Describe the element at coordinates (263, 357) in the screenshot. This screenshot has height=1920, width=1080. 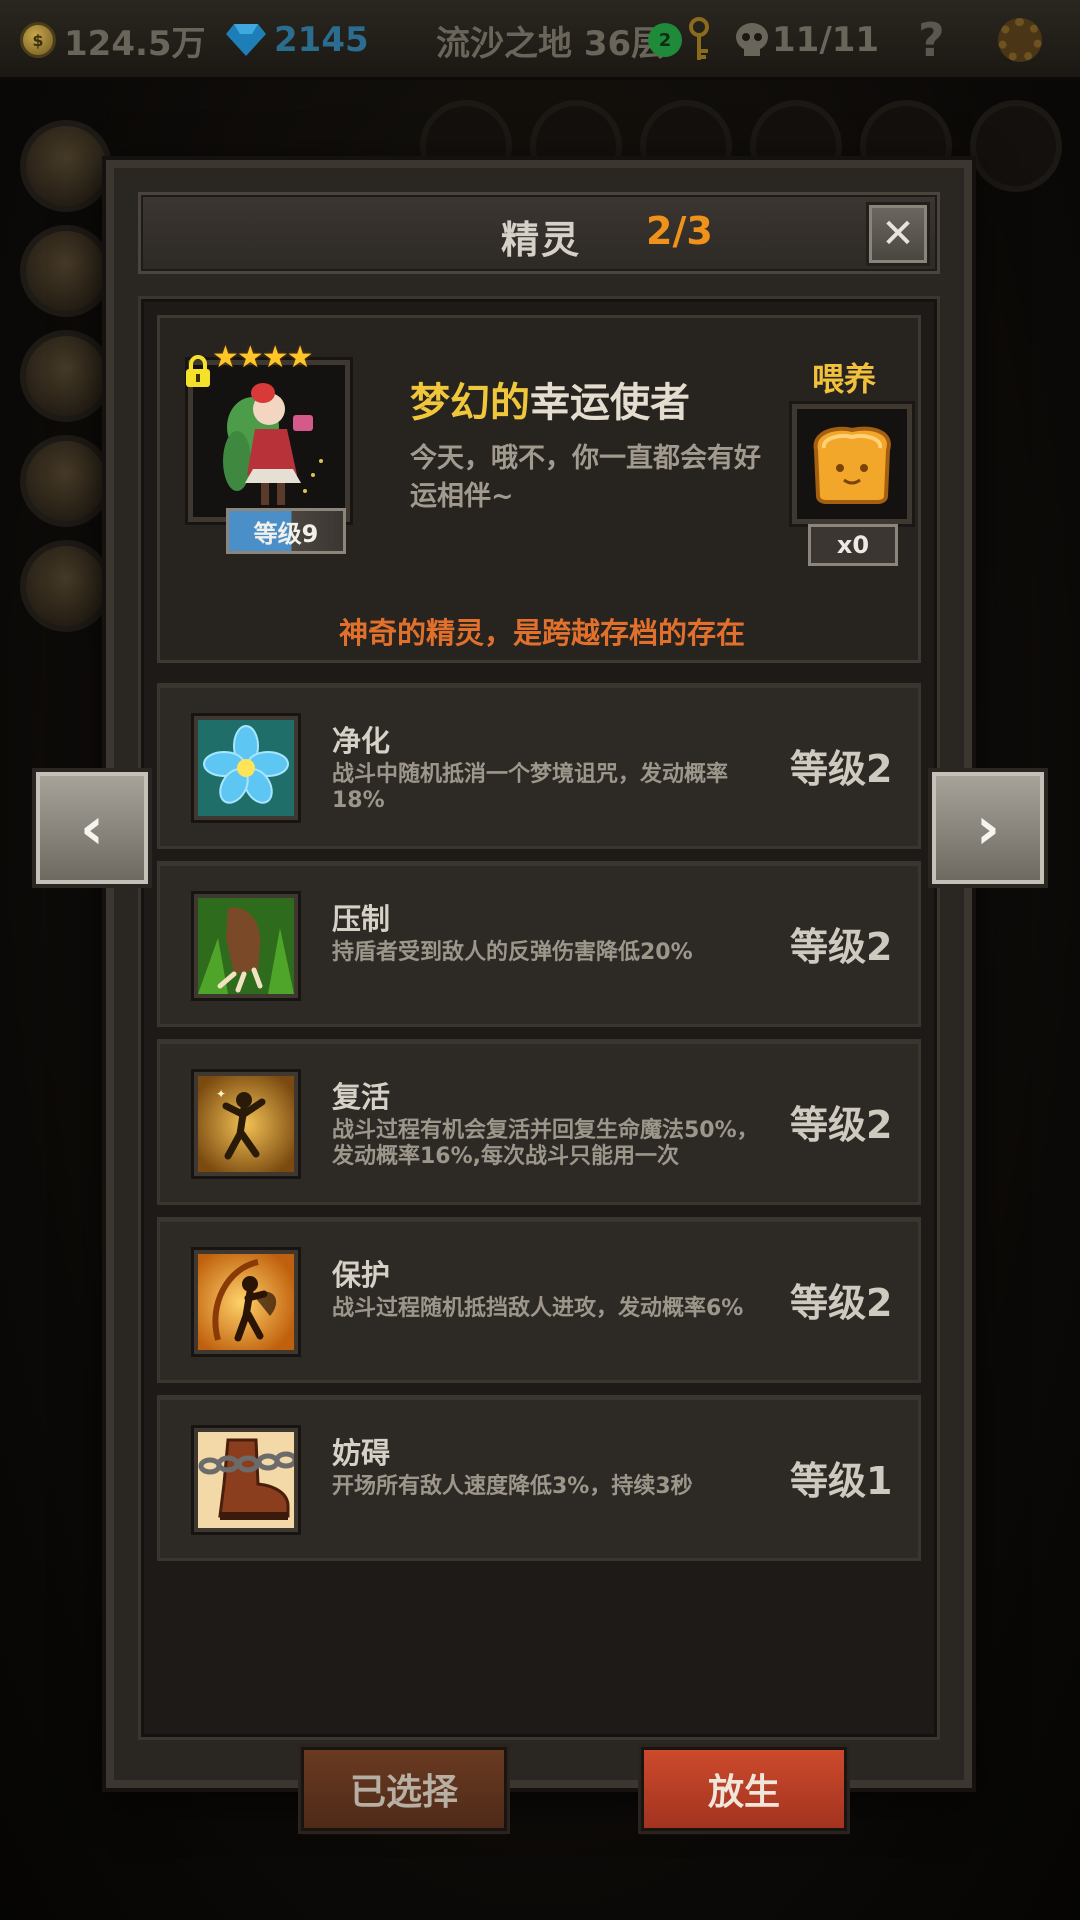
I see `star-rating: ★★★★` at that location.